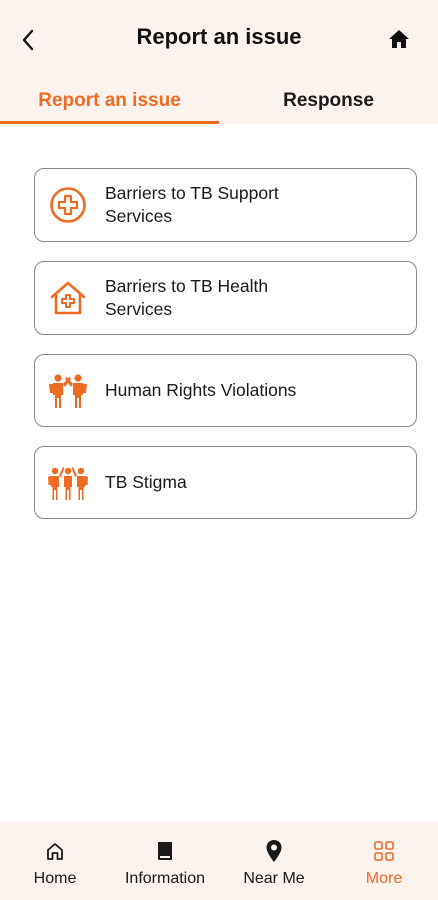  I want to click on location-pin-icon, so click(274, 851).